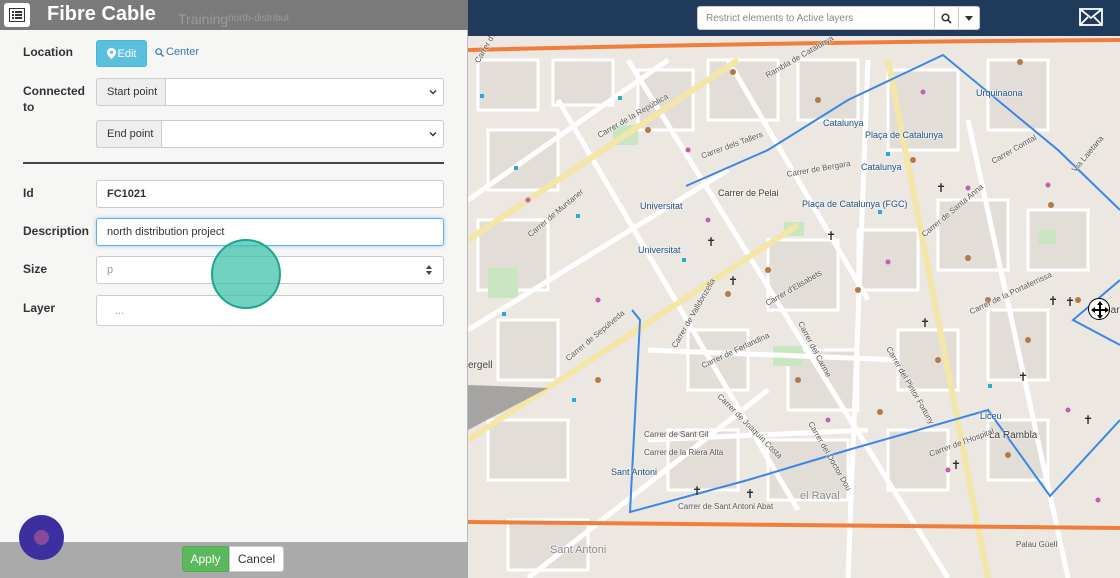  I want to click on chat-icon, so click(41, 537).